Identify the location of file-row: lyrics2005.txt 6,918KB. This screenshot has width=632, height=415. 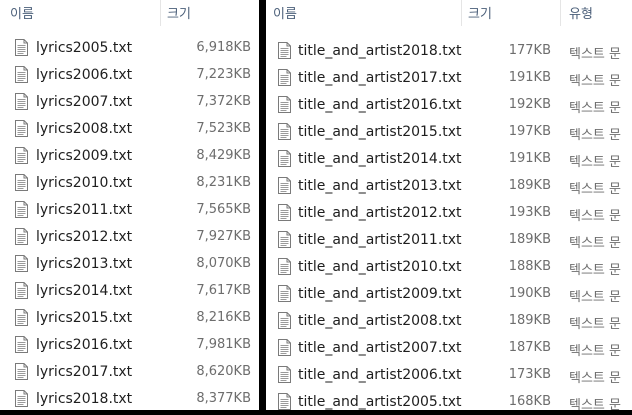
(129, 49).